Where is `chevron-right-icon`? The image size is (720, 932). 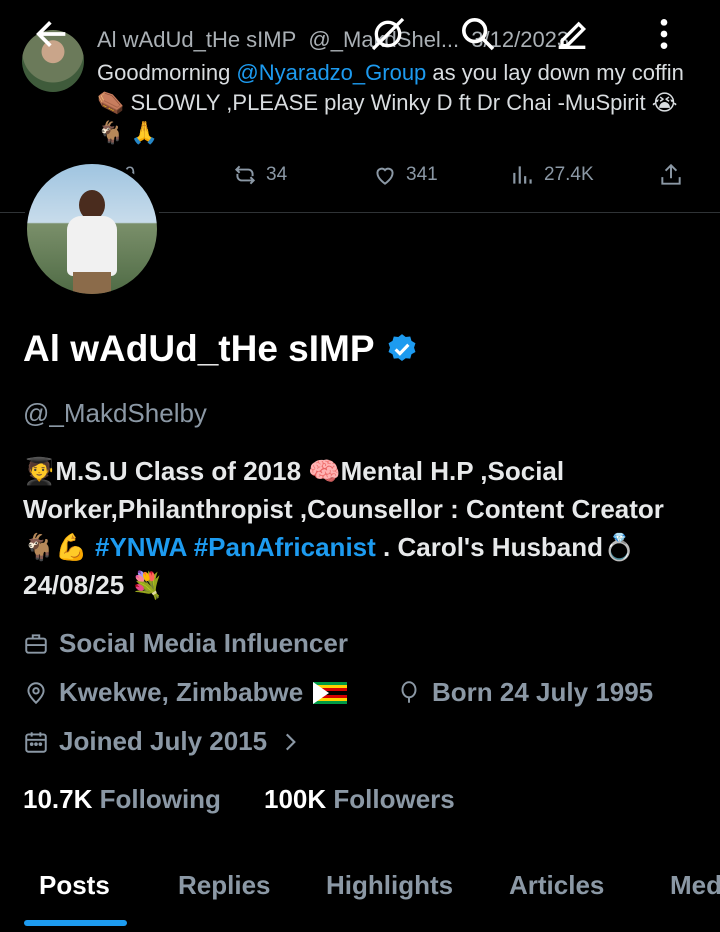
chevron-right-icon is located at coordinates (291, 741).